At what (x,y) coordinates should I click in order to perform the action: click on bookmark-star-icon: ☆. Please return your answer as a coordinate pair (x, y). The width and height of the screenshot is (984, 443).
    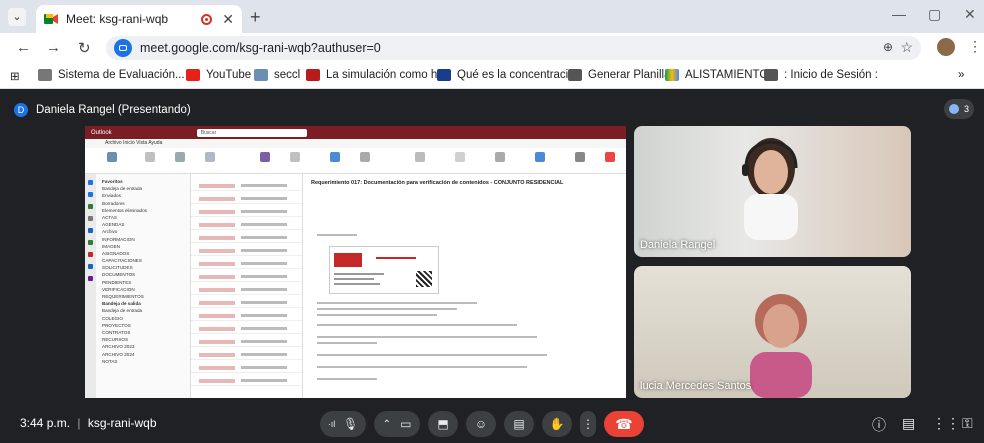
    Looking at the image, I should click on (906, 47).